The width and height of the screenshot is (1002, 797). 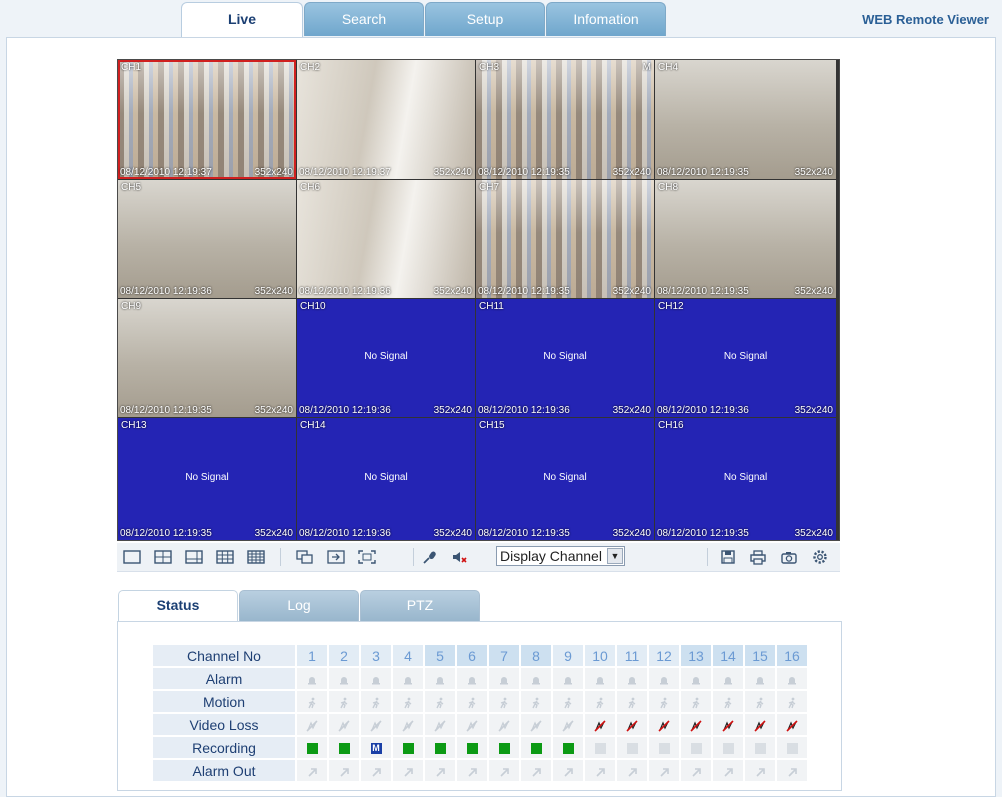 I want to click on channel-label: CH16, so click(x=671, y=425).